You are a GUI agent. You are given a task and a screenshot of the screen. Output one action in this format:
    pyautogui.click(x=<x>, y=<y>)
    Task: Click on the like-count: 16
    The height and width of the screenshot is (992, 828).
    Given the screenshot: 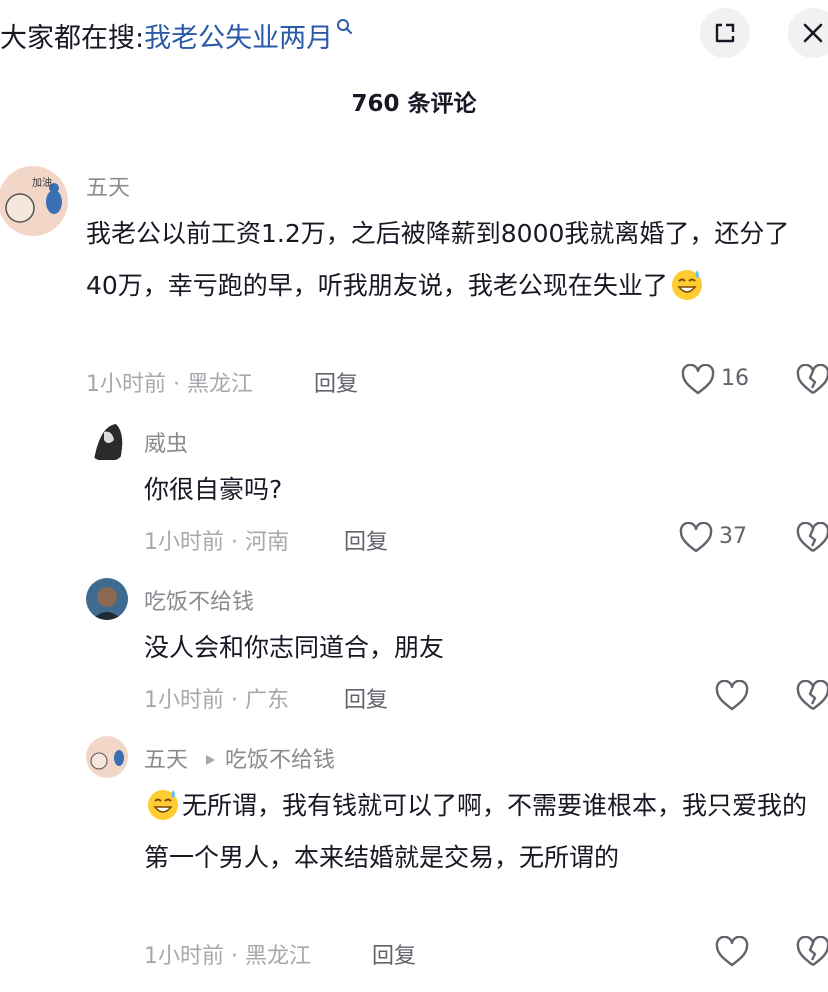 What is the action you would take?
    pyautogui.click(x=735, y=378)
    